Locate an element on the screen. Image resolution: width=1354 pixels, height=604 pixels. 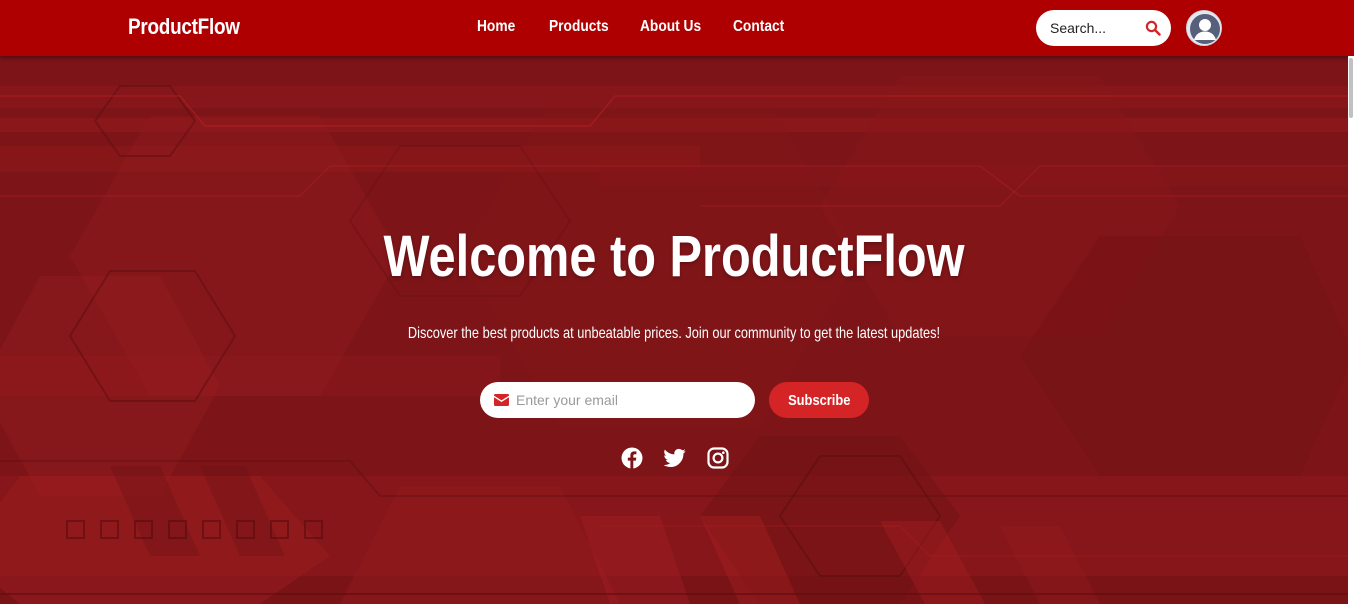
nav-link-home: Home is located at coordinates (496, 27).